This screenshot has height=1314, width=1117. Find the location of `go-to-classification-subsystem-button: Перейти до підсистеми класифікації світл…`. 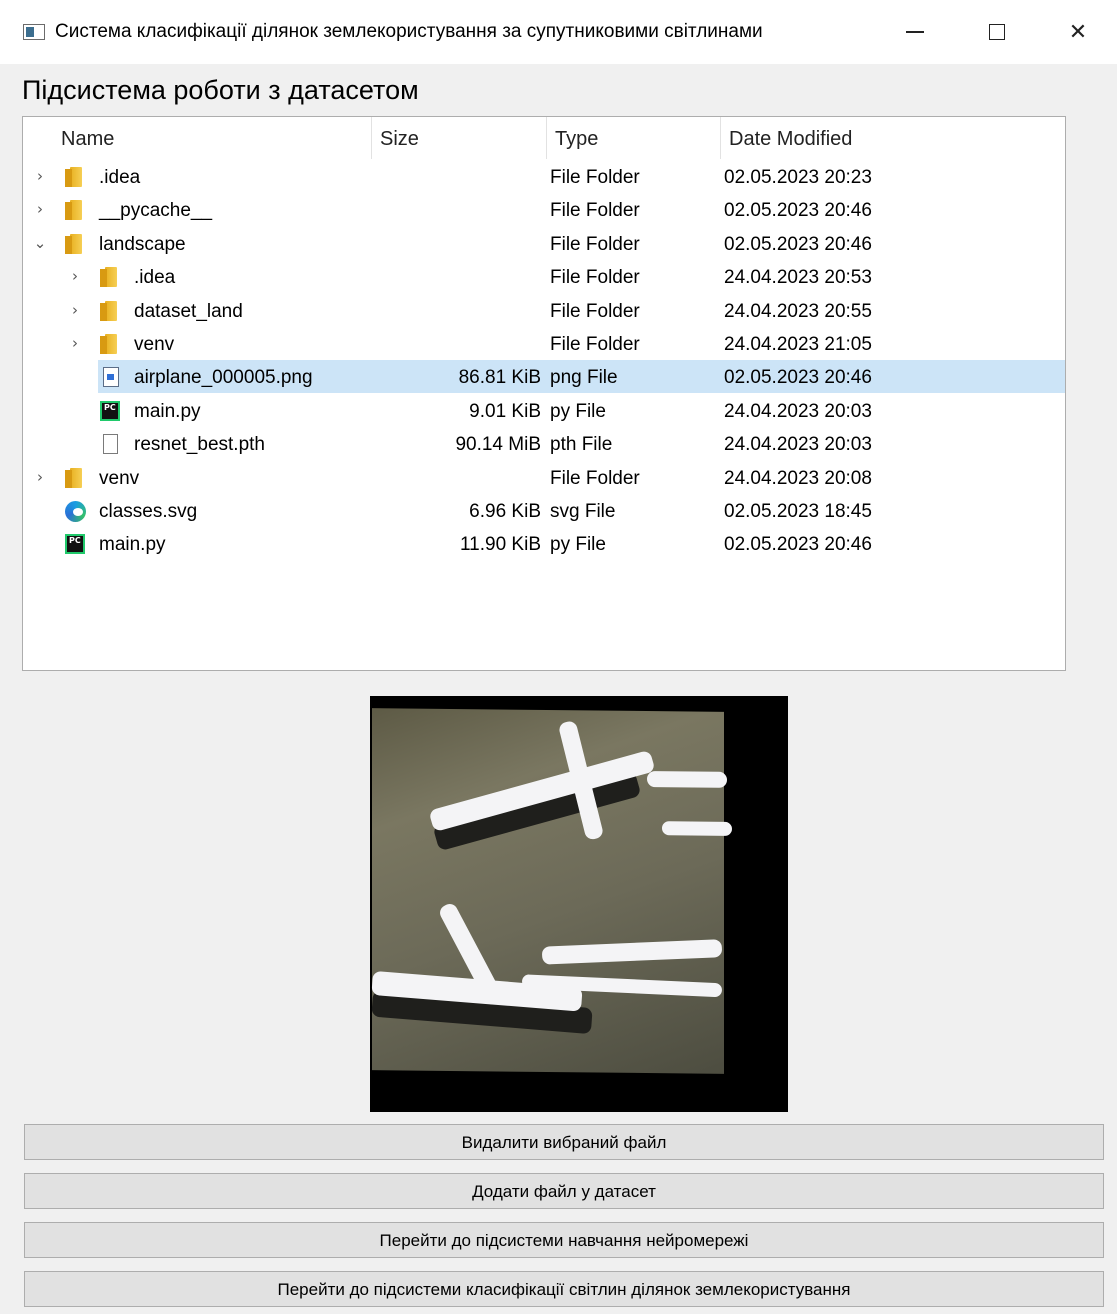

go-to-classification-subsystem-button: Перейти до підсистеми класифікації світл… is located at coordinates (564, 1289).